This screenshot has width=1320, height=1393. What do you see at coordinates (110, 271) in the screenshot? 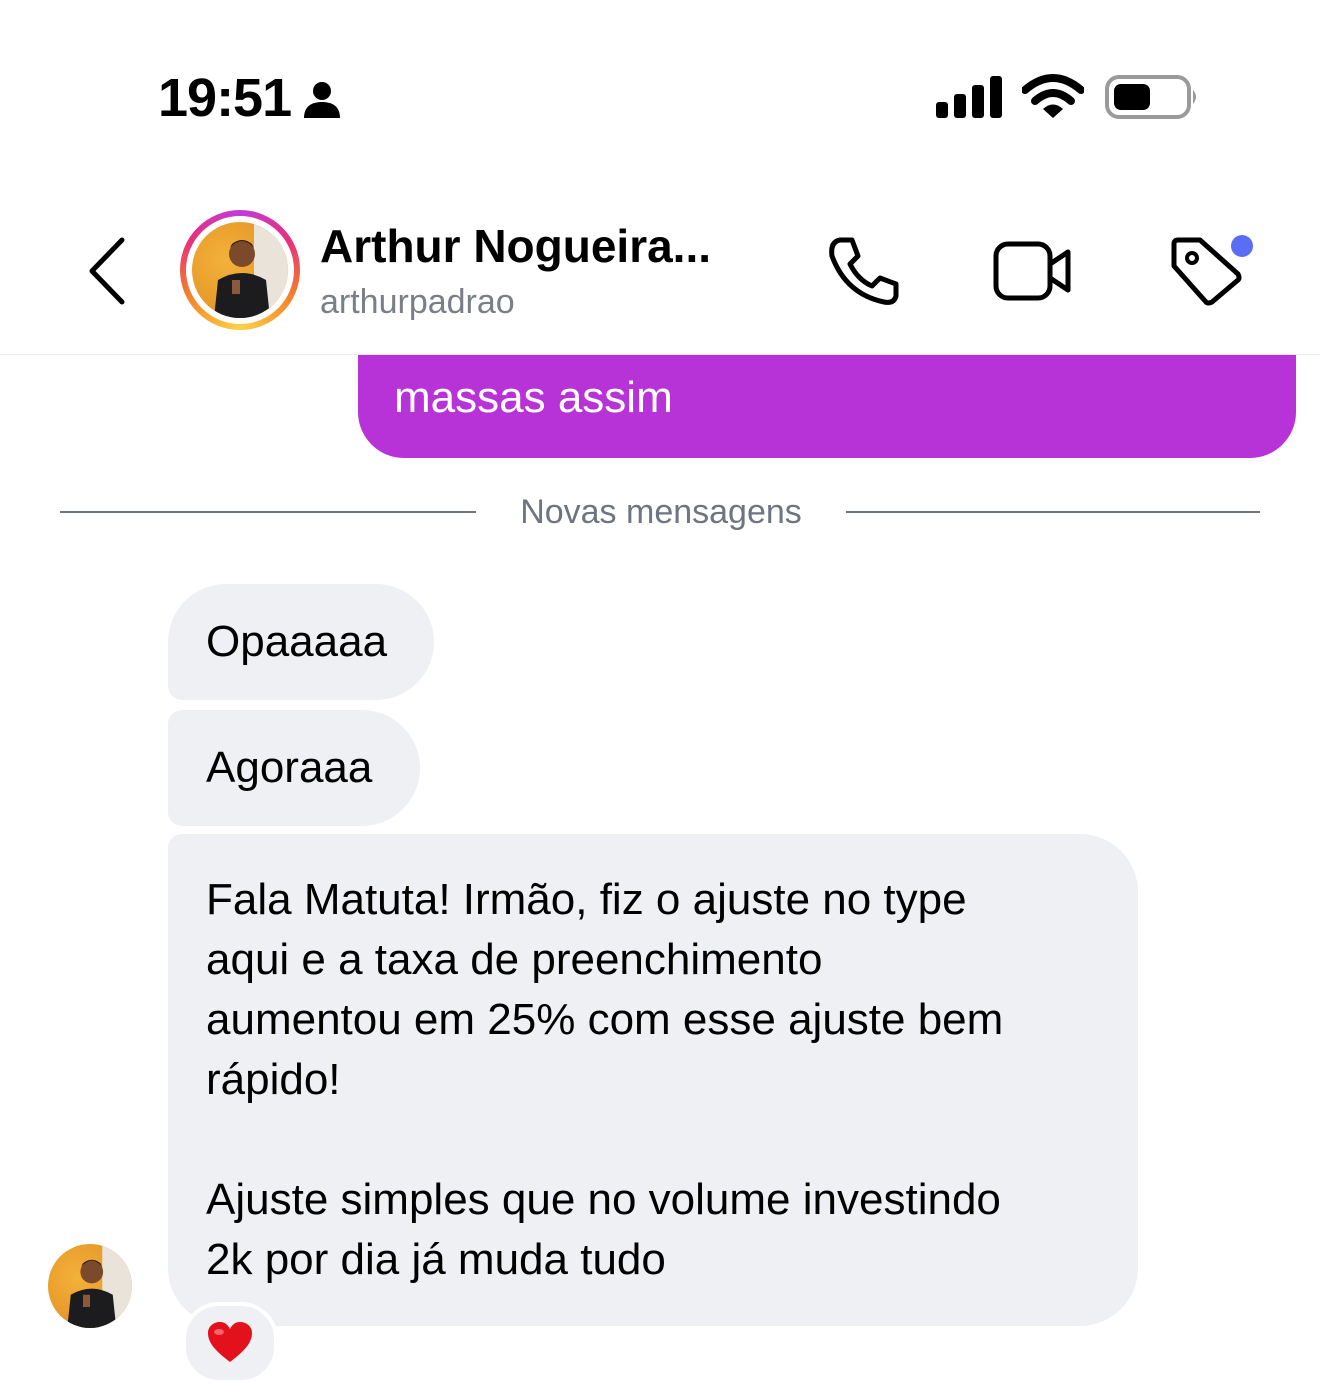
I see `back-chevron-icon` at bounding box center [110, 271].